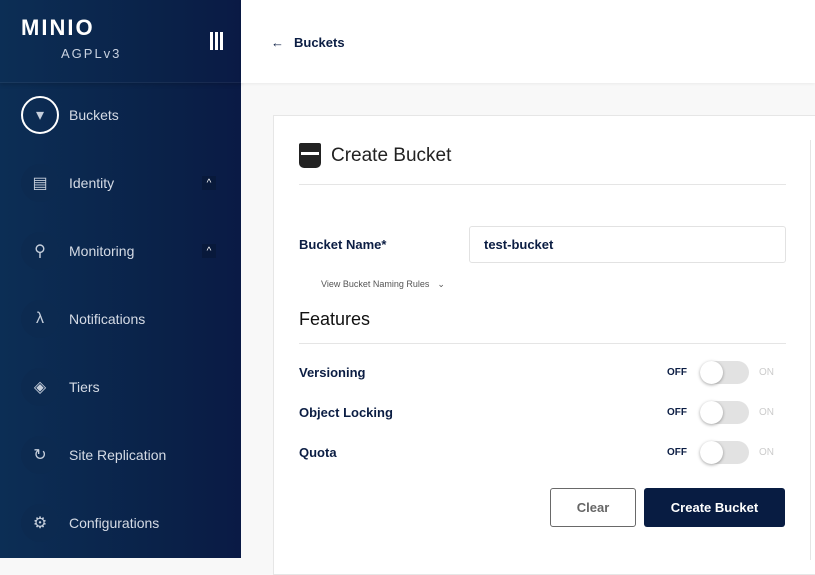 The width and height of the screenshot is (815, 575). What do you see at coordinates (310, 155) in the screenshot?
I see `bucket-icon` at bounding box center [310, 155].